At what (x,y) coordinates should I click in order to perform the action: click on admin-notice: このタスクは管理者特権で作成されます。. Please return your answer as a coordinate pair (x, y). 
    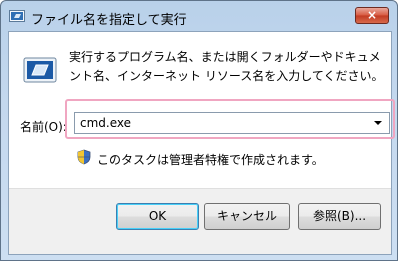
    Looking at the image, I should click on (210, 160).